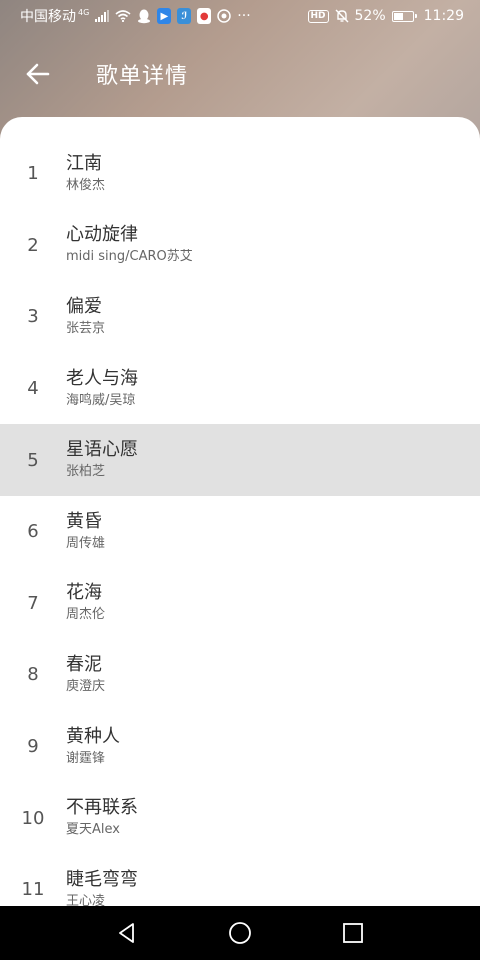 The width and height of the screenshot is (480, 960). Describe the element at coordinates (404, 16) in the screenshot. I see `battery-icon` at that location.